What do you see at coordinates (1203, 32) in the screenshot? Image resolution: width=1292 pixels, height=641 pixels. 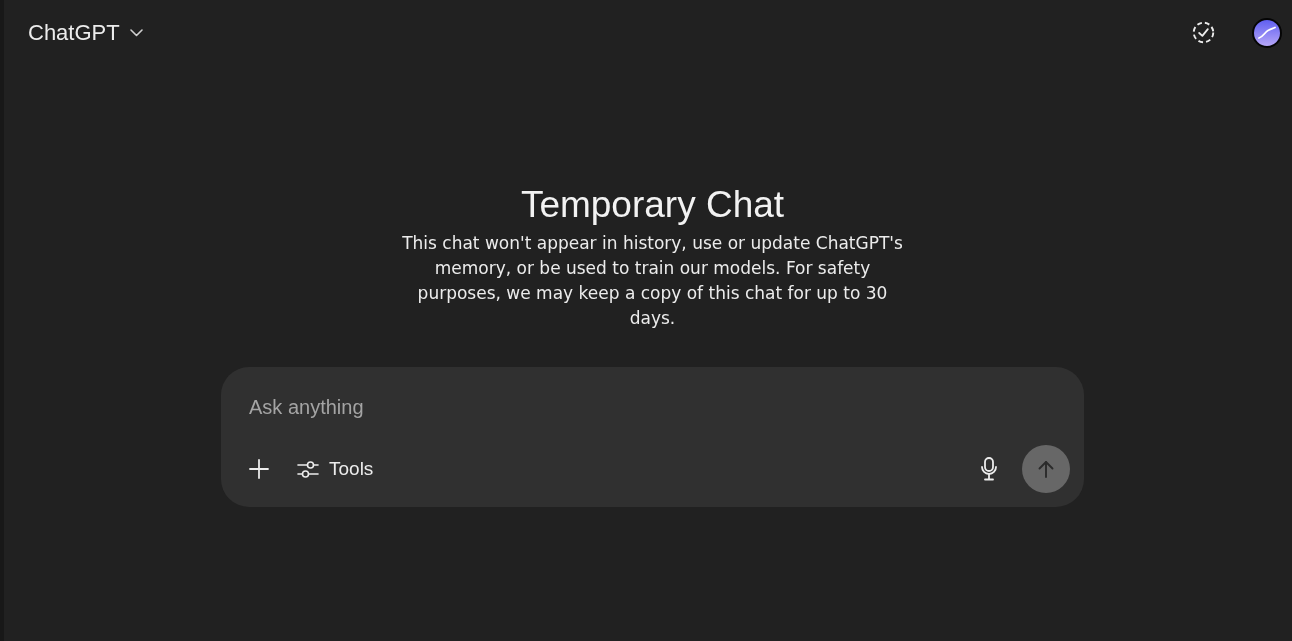 I see `dashed-check-circle-icon` at bounding box center [1203, 32].